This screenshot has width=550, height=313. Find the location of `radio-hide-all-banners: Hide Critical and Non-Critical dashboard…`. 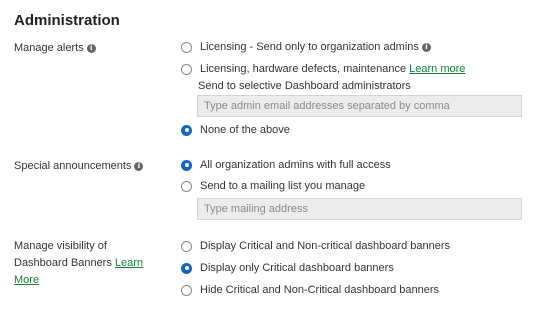

radio-hide-all-banners: Hide Critical and Non-Critical dashboard… is located at coordinates (310, 290).